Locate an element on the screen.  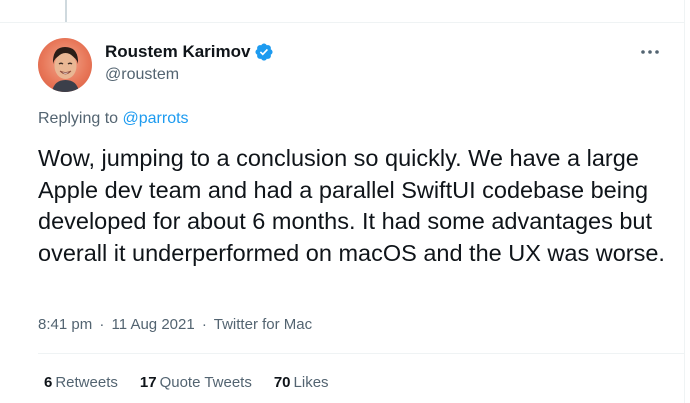
tweet-time: 8:41 pm is located at coordinates (65, 324).